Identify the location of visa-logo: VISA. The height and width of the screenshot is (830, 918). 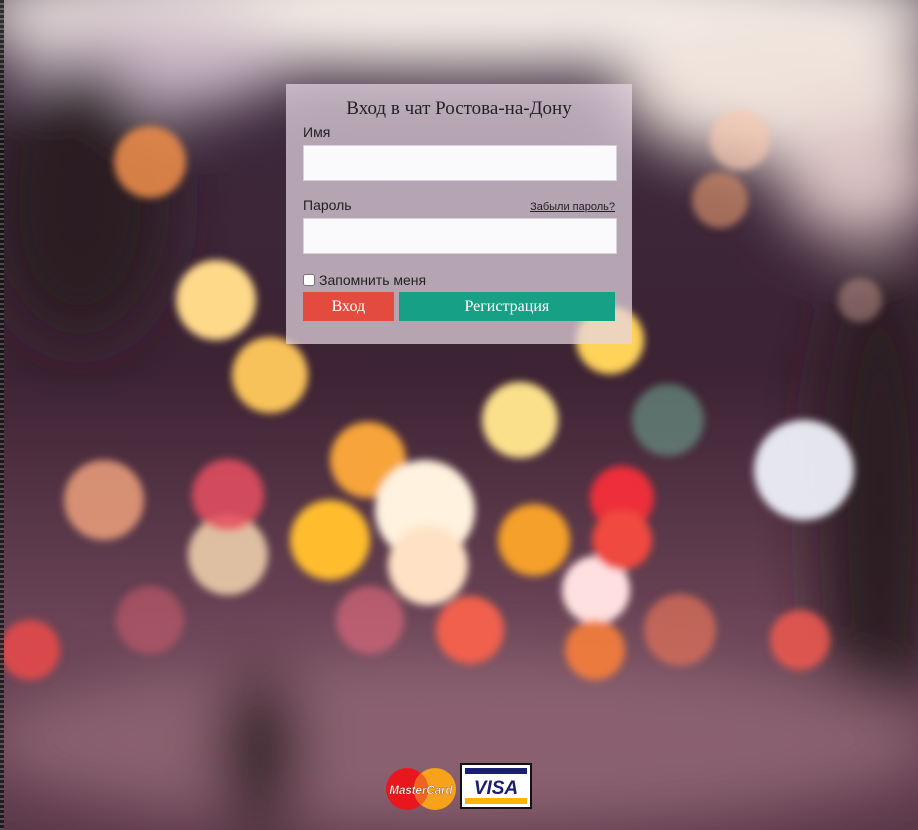
(496, 786).